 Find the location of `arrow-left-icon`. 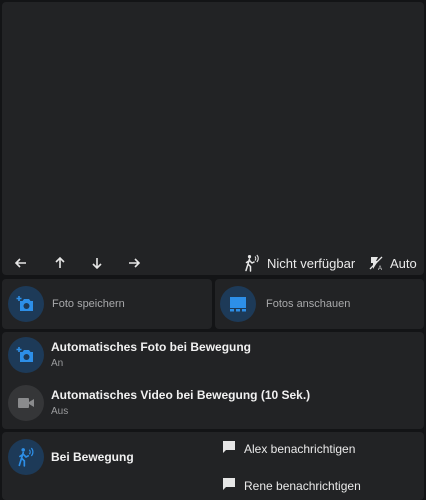

arrow-left-icon is located at coordinates (21, 263).